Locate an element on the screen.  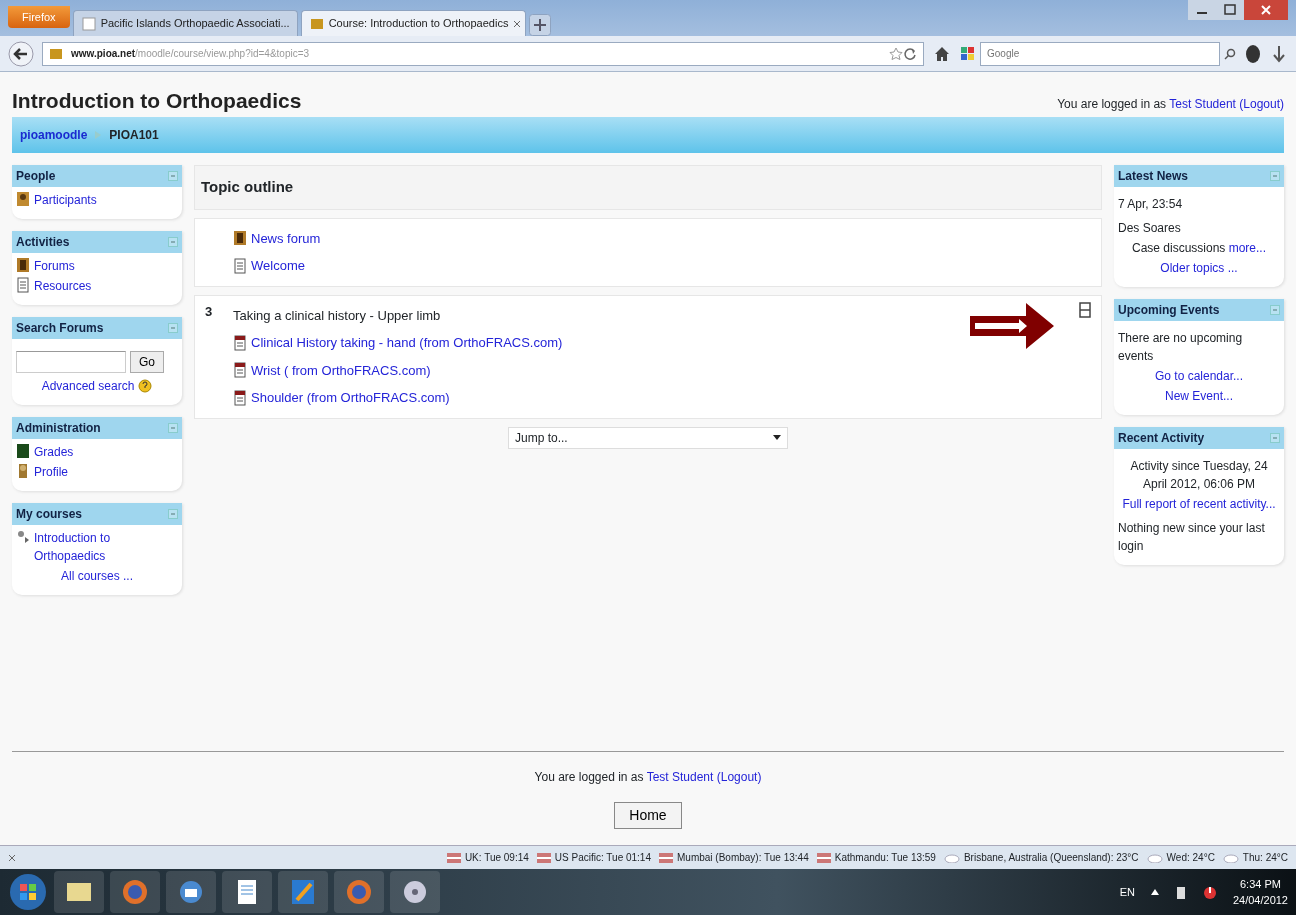
sidebar-link: Participants is located at coordinates (65, 200).